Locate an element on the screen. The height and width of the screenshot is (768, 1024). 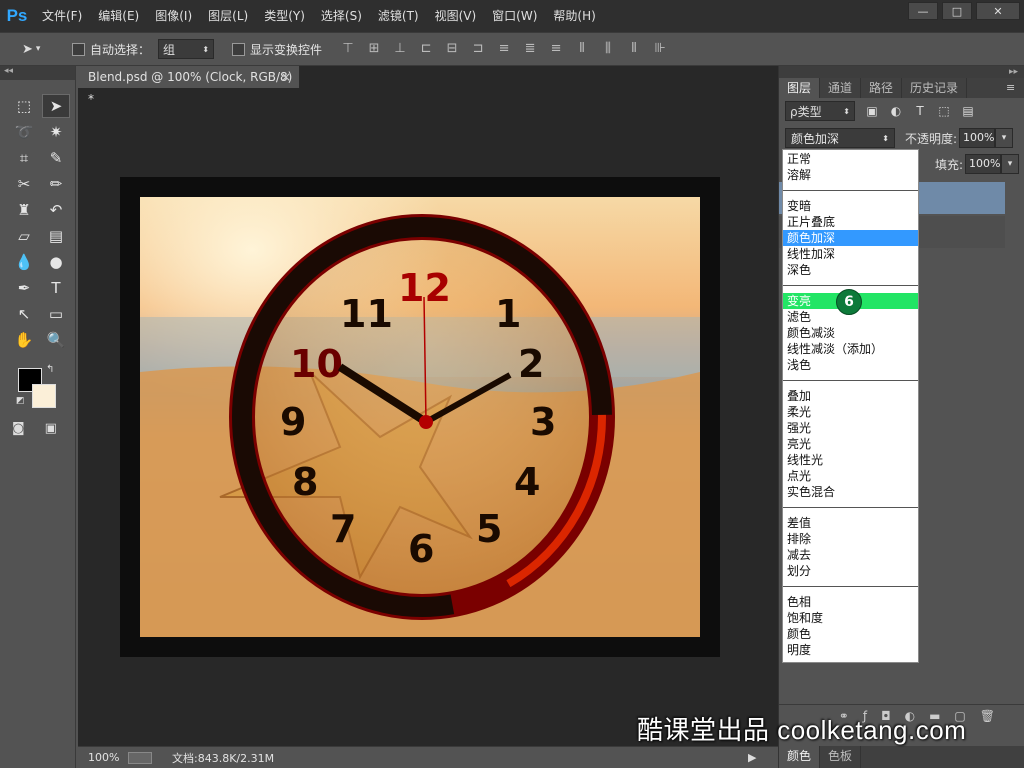
menu-type: 类型(Y) is located at coordinates (284, 16).